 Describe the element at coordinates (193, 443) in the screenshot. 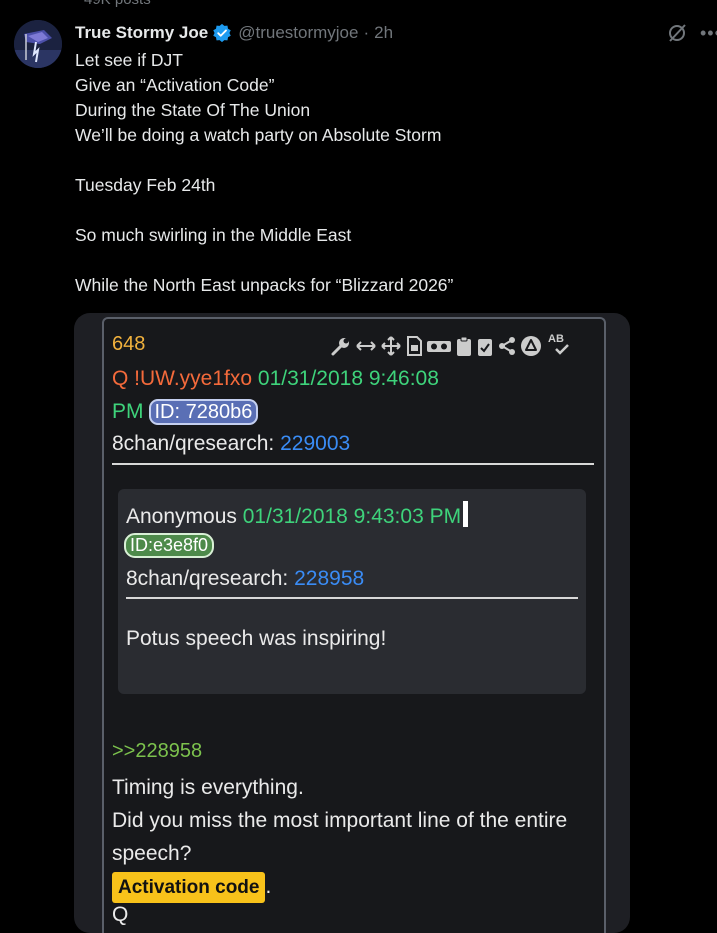

I see `board-name: 8chan/qresearch:` at that location.